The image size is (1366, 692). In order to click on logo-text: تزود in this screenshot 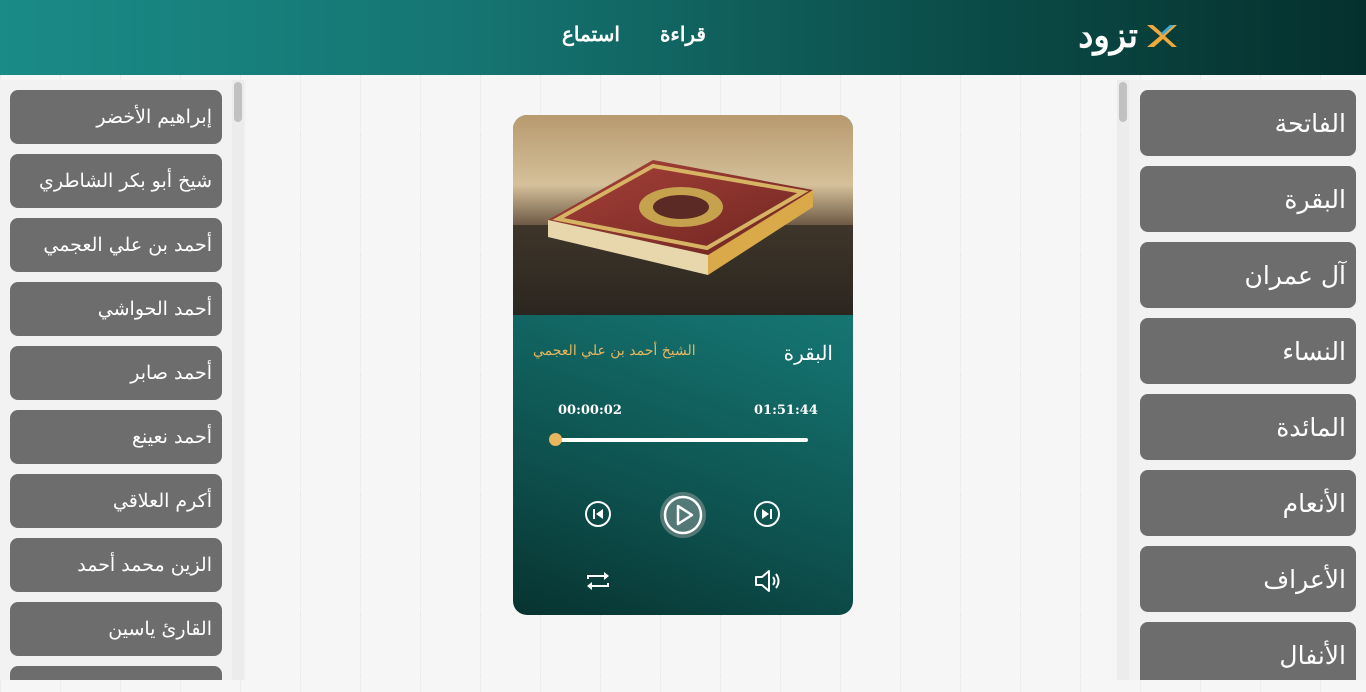, I will do `click(1108, 36)`.